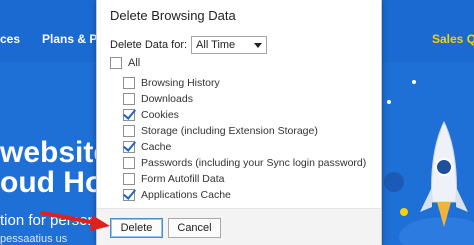 The image size is (474, 245). Describe the element at coordinates (189, 45) in the screenshot. I see `time-range-row: Delete Data for: All Time` at that location.